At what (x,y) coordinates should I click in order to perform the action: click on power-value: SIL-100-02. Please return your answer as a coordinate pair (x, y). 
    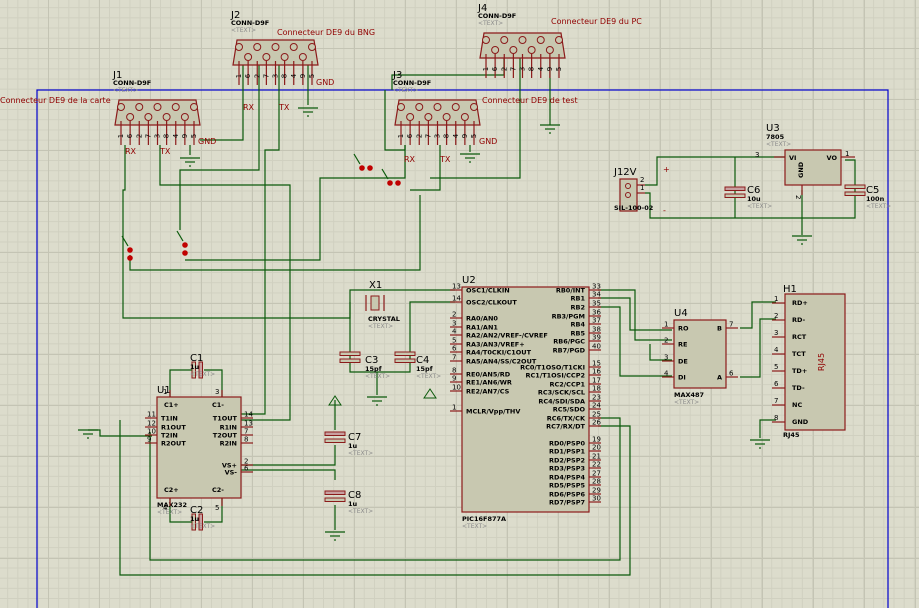
    Looking at the image, I should click on (633, 208).